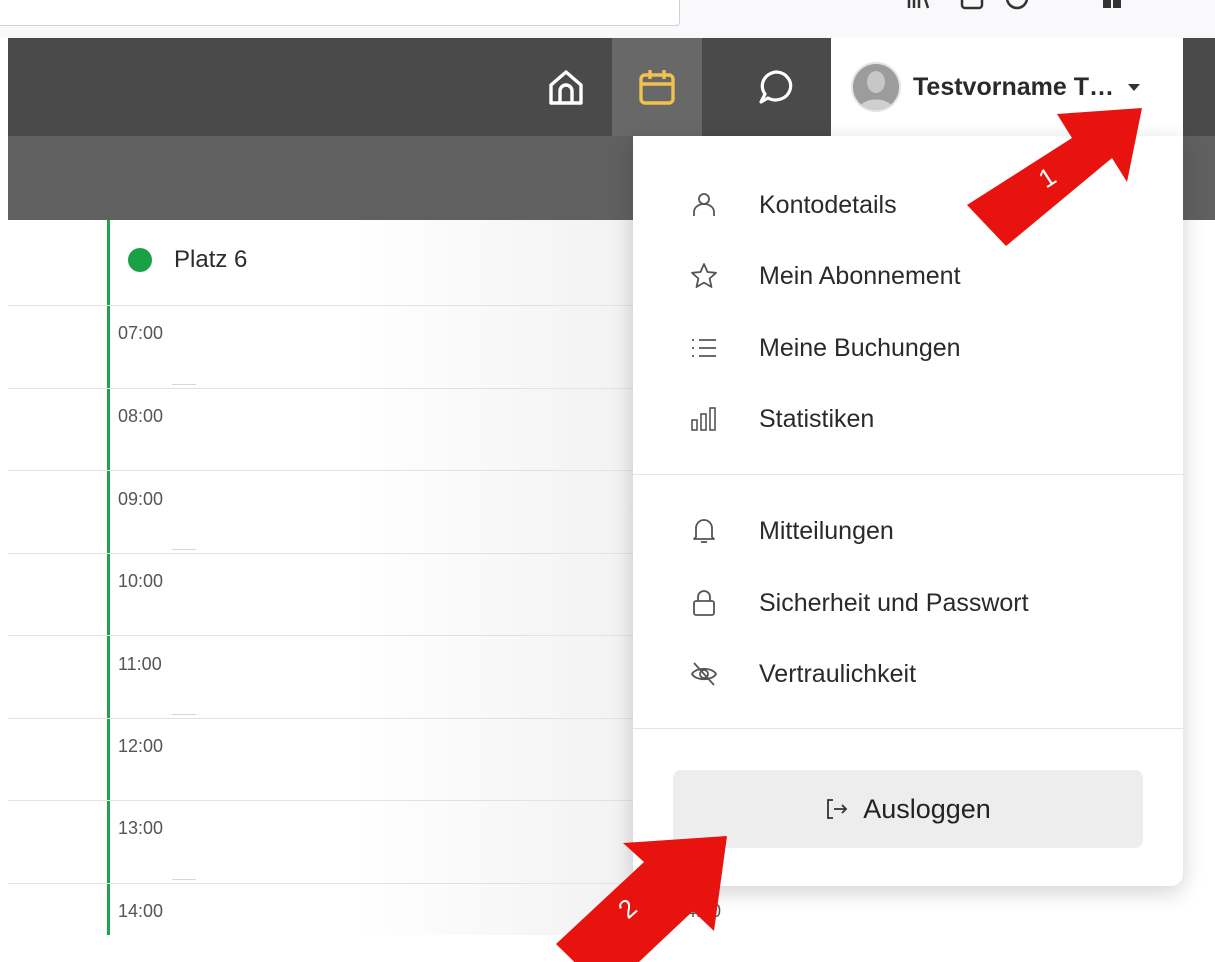 The height and width of the screenshot is (962, 1215). What do you see at coordinates (704, 531) in the screenshot?
I see `bell-icon` at bounding box center [704, 531].